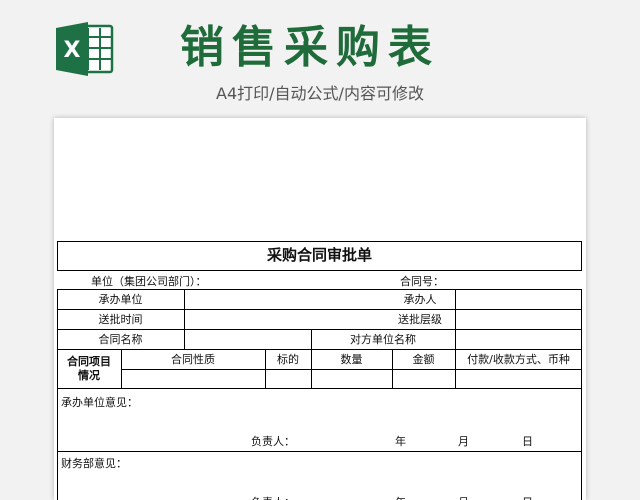 The width and height of the screenshot is (640, 500). Describe the element at coordinates (99, 402) in the screenshot. I see `undertake-opinion-label: 承办单位意见：` at that location.